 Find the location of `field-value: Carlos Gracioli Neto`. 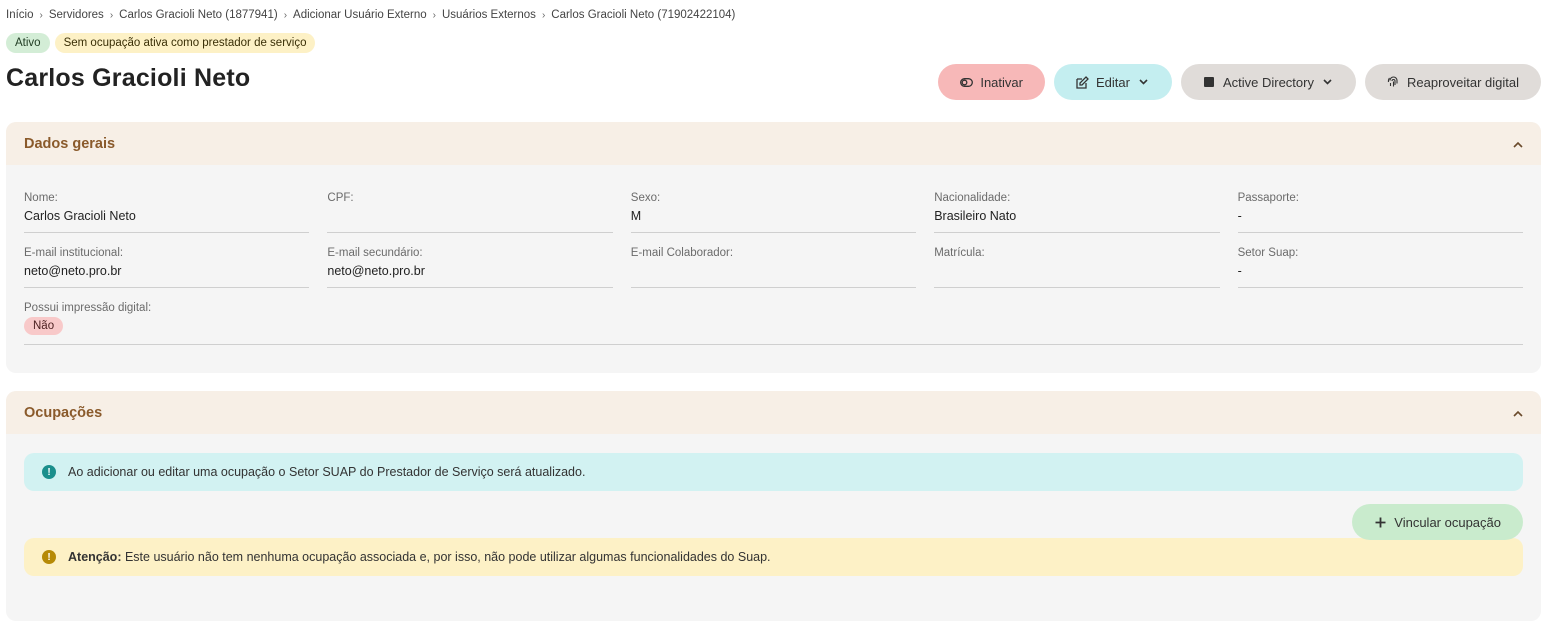

field-value: Carlos Gracioli Neto is located at coordinates (80, 216).